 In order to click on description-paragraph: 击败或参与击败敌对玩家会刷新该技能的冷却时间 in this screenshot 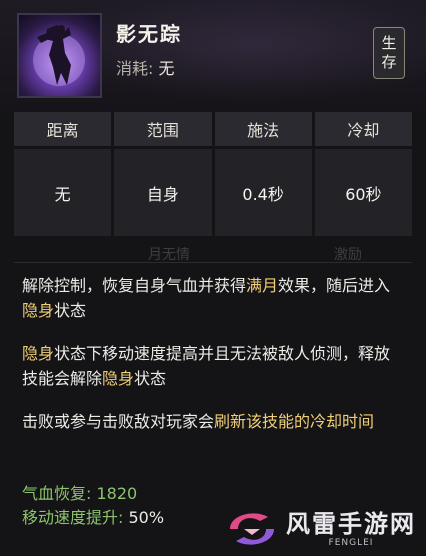, I will do `click(214, 421)`.